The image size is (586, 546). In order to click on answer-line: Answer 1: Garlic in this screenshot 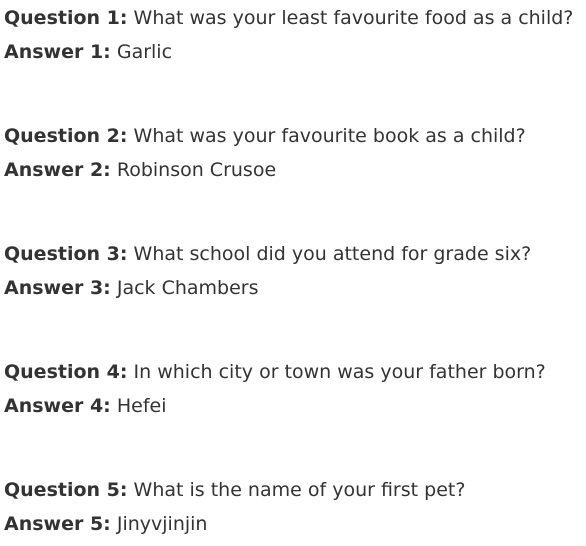, I will do `click(293, 52)`.